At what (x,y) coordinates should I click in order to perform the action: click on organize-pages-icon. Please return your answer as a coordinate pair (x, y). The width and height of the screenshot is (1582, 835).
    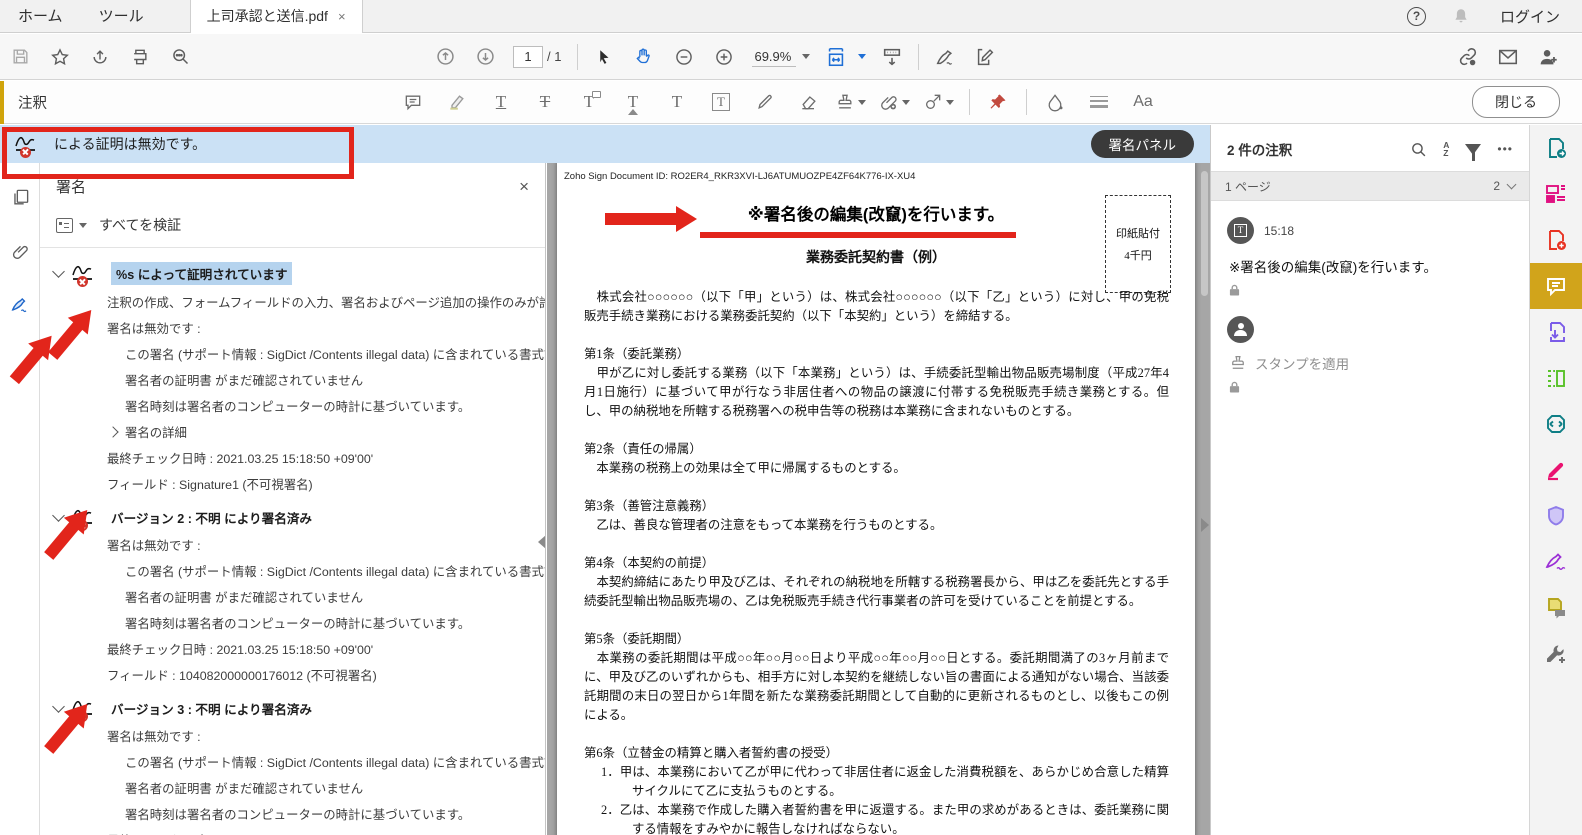
    Looking at the image, I should click on (1556, 194).